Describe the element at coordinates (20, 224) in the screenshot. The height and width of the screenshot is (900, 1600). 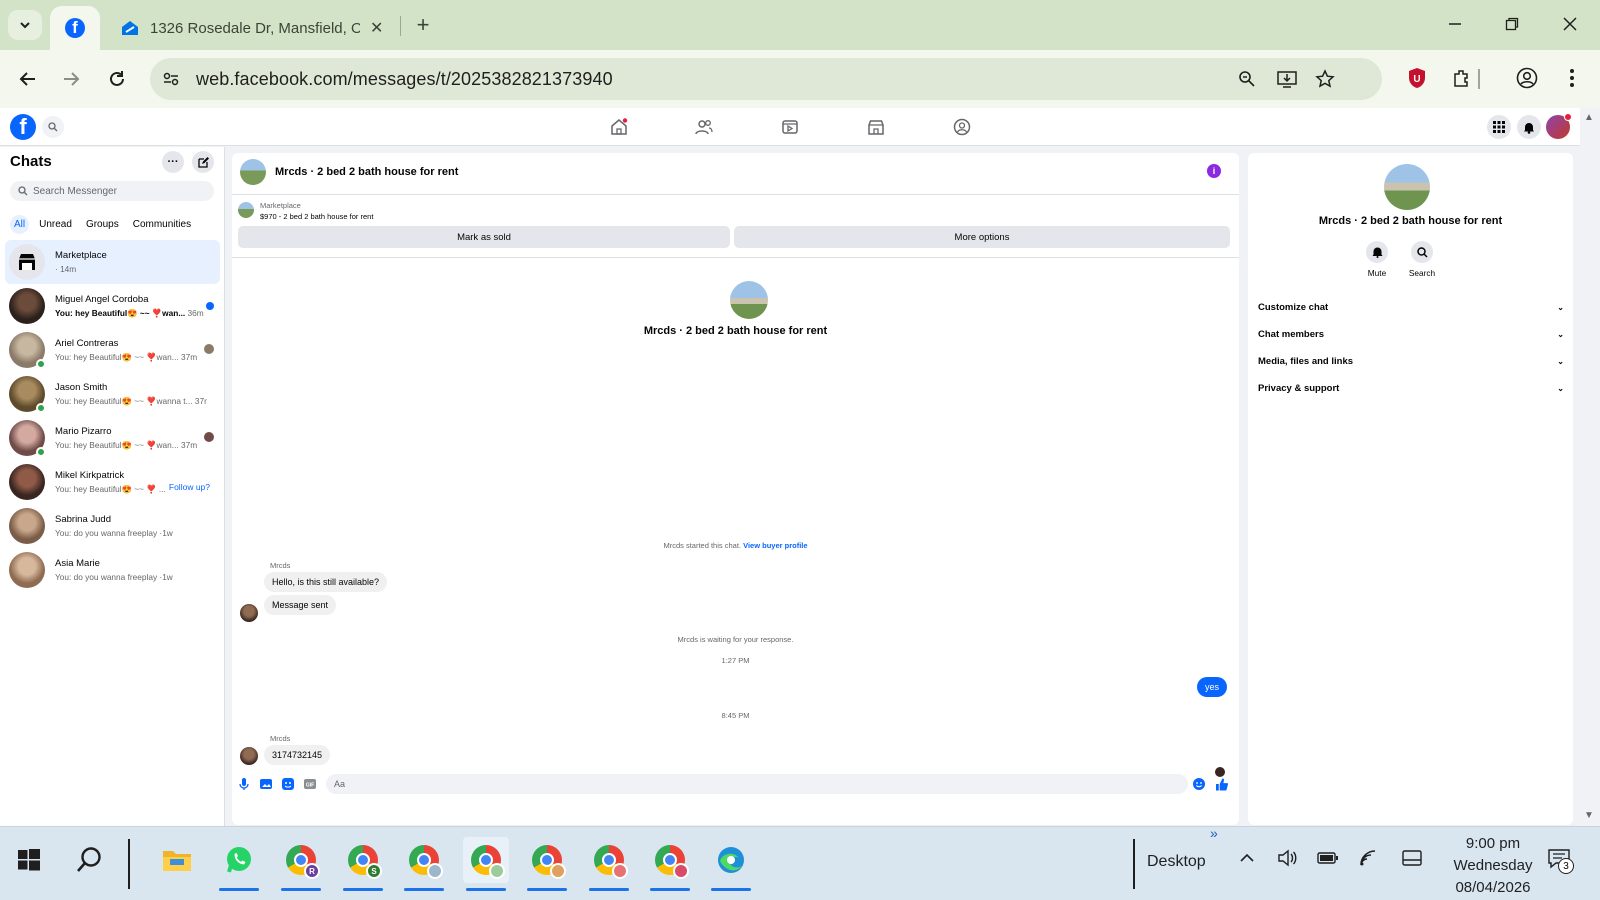
I see `filter-all: All` at that location.